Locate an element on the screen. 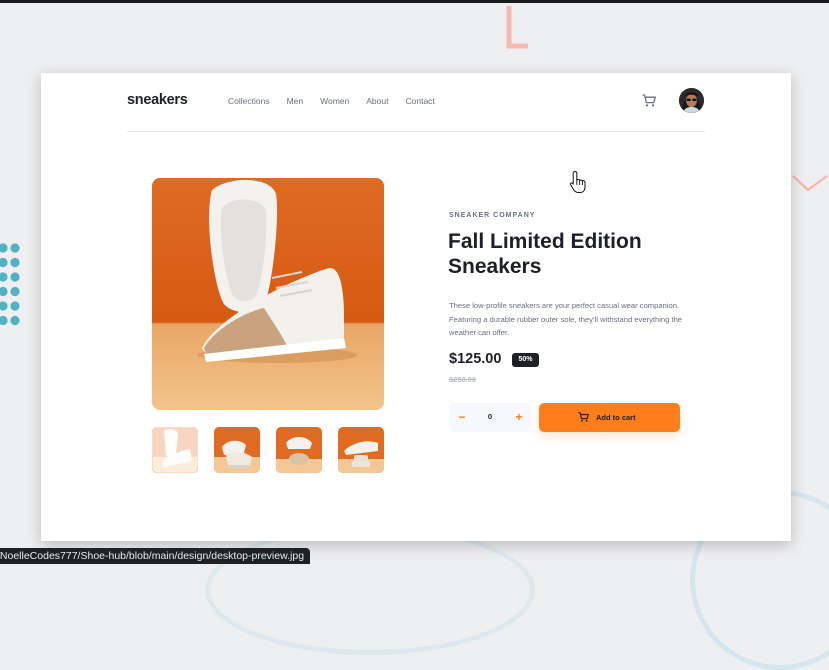 Image resolution: width=829 pixels, height=670 pixels. nav-link-men: Men is located at coordinates (295, 101).